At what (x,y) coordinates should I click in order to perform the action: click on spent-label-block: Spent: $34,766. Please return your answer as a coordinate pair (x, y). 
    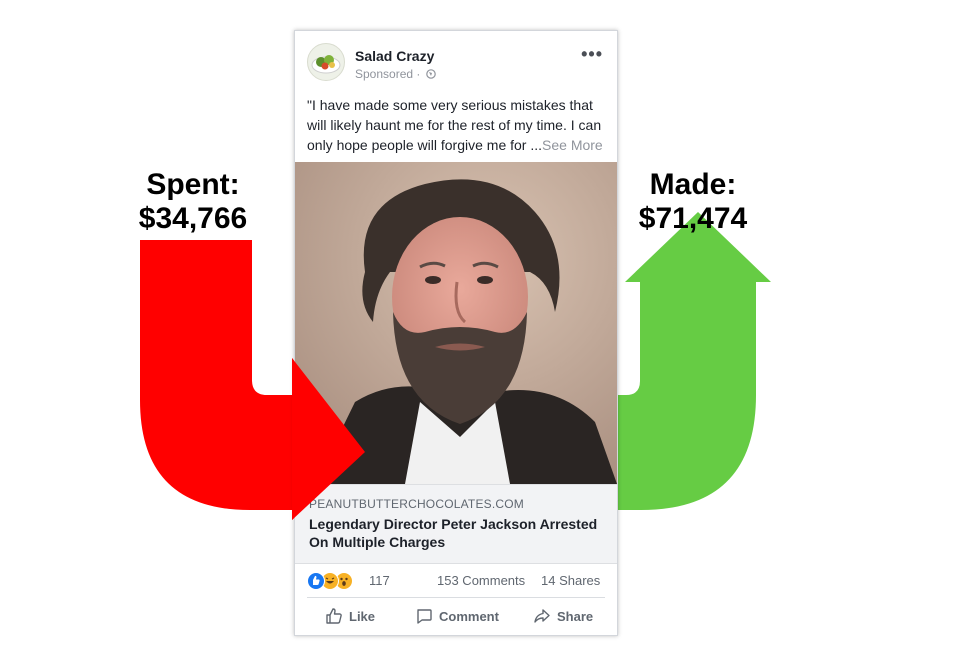
    Looking at the image, I should click on (193, 202).